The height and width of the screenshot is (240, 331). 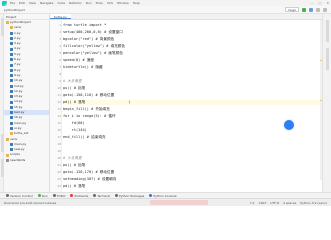 I want to click on line-number: 17, so click(x=59, y=137).